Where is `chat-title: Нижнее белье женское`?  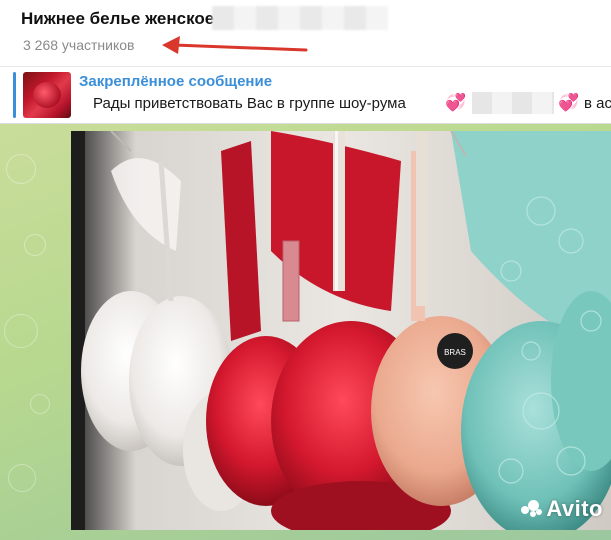
chat-title: Нижнее белье женское is located at coordinates (118, 18).